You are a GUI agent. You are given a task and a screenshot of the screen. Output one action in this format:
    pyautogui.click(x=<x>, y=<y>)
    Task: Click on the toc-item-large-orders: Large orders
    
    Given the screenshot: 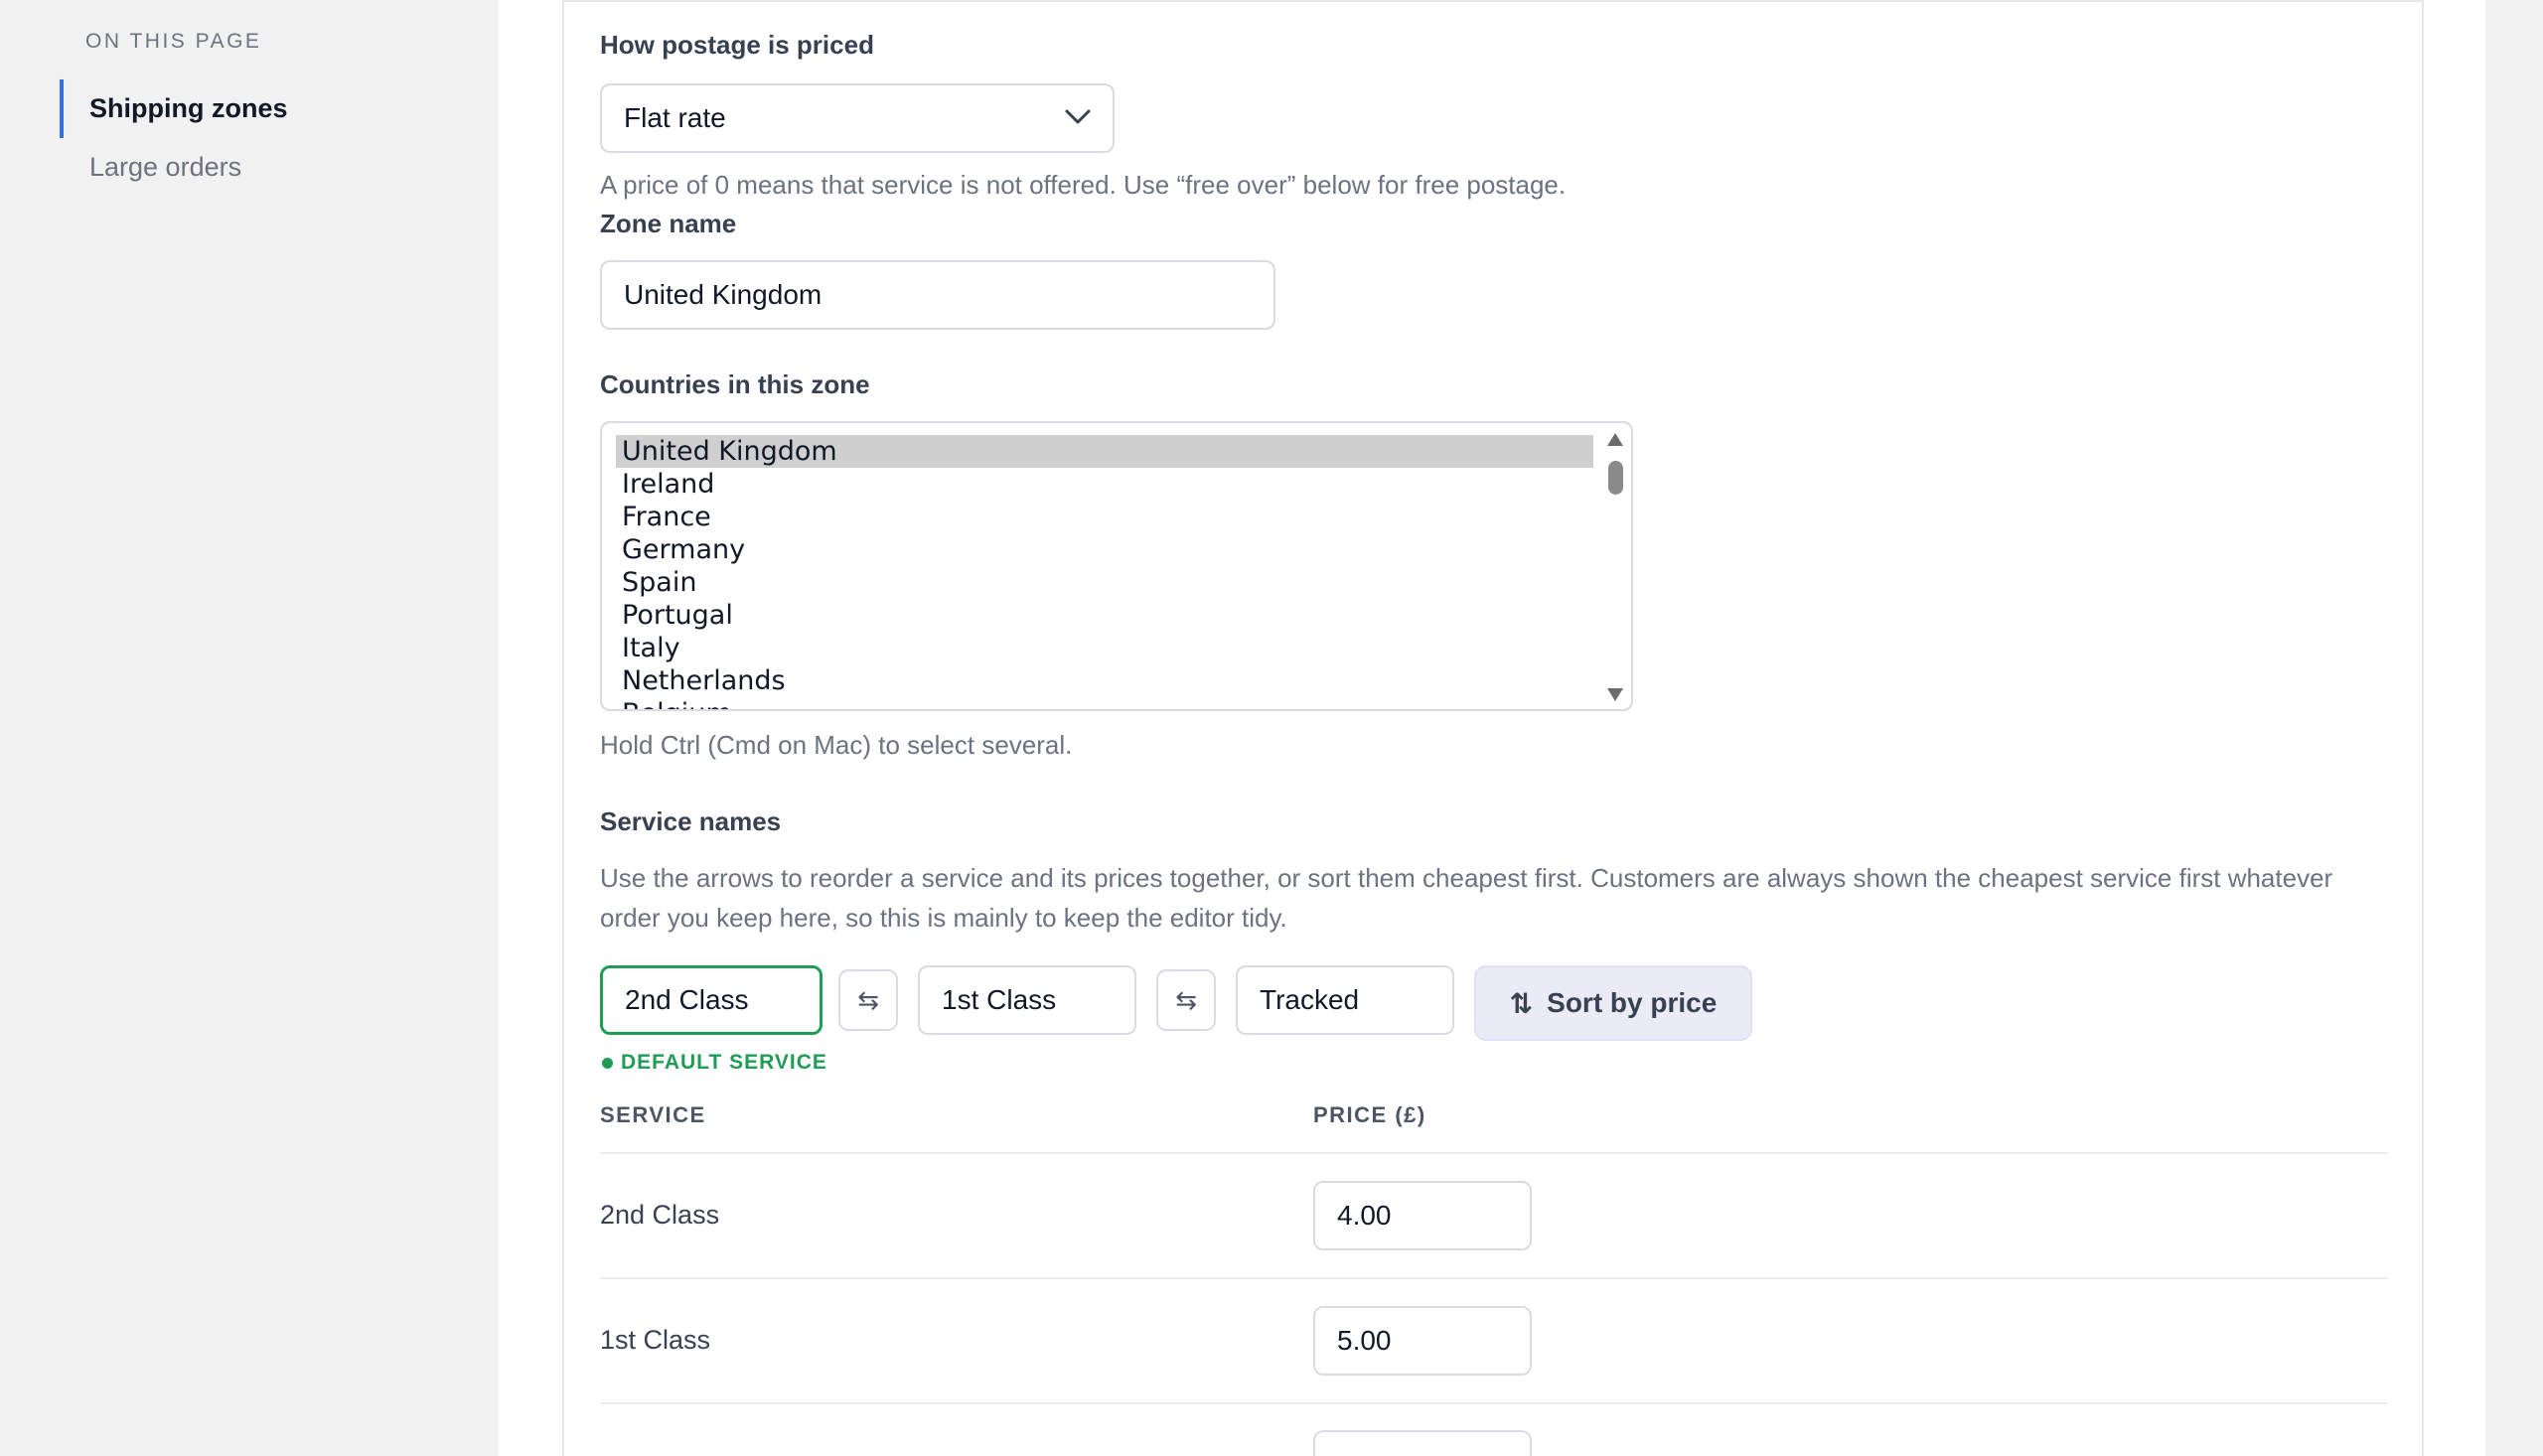 What is the action you would take?
    pyautogui.click(x=248, y=167)
    